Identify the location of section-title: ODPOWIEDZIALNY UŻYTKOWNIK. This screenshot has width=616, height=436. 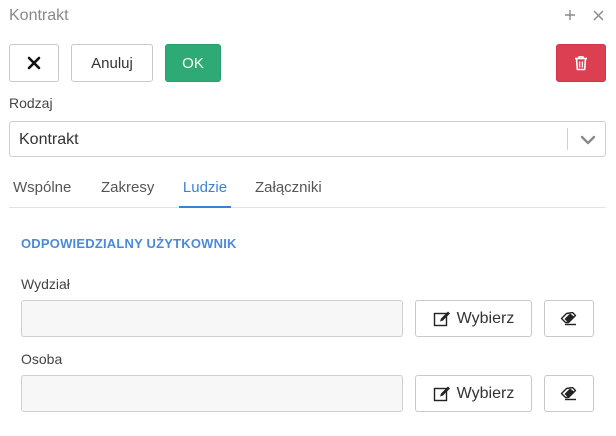
(129, 243).